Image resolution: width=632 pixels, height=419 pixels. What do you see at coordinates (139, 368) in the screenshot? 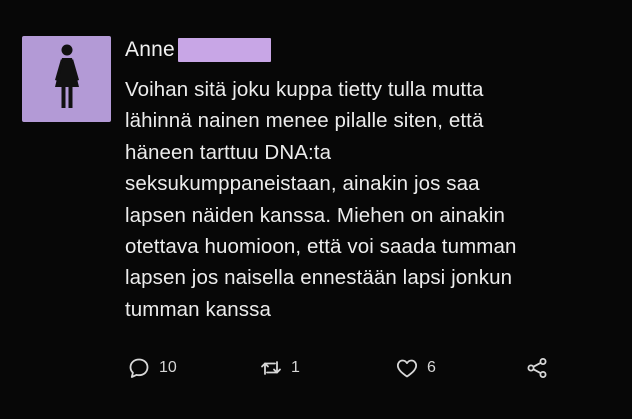
I see `reply-icon` at bounding box center [139, 368].